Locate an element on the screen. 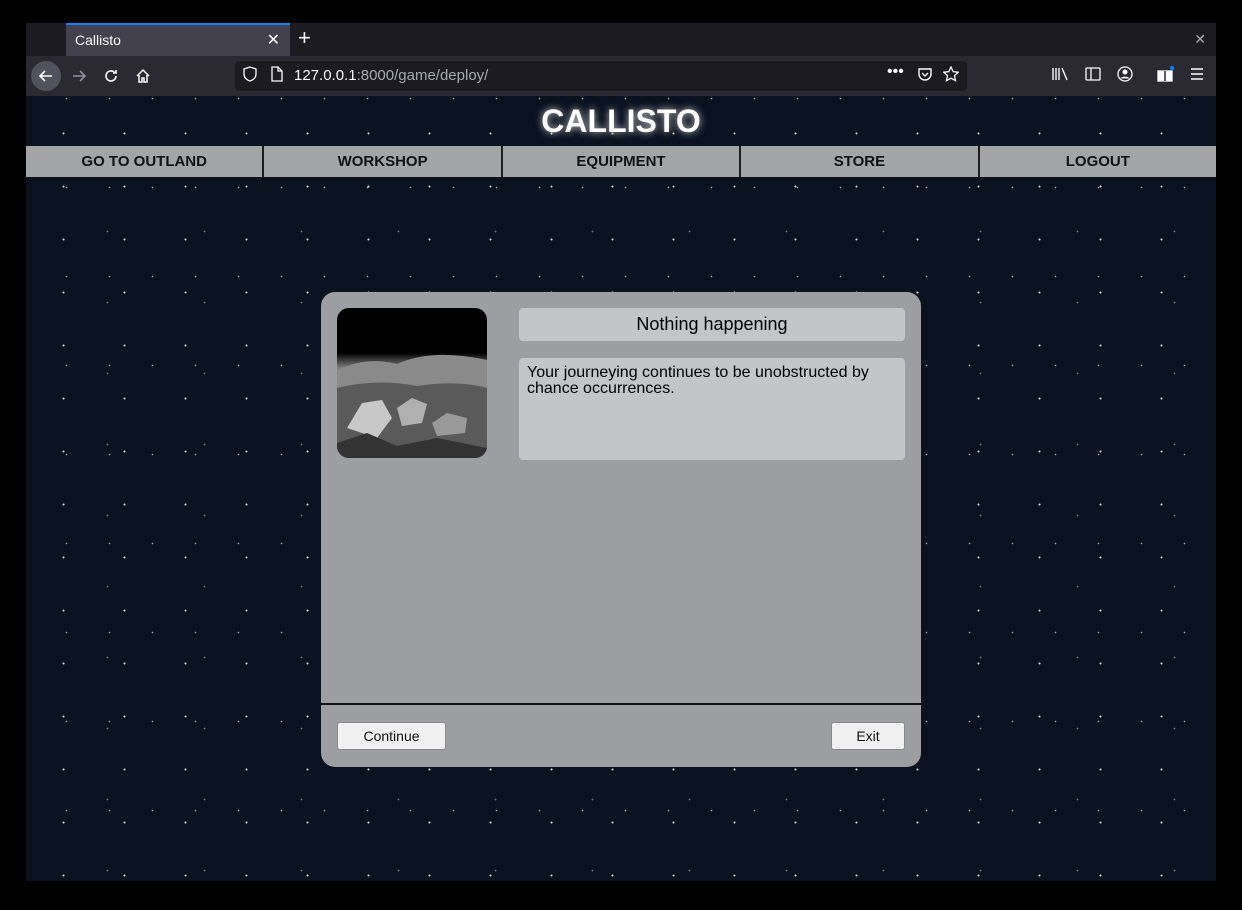  tab-strip: Callisto ✕ + ✕ is located at coordinates (621, 39).